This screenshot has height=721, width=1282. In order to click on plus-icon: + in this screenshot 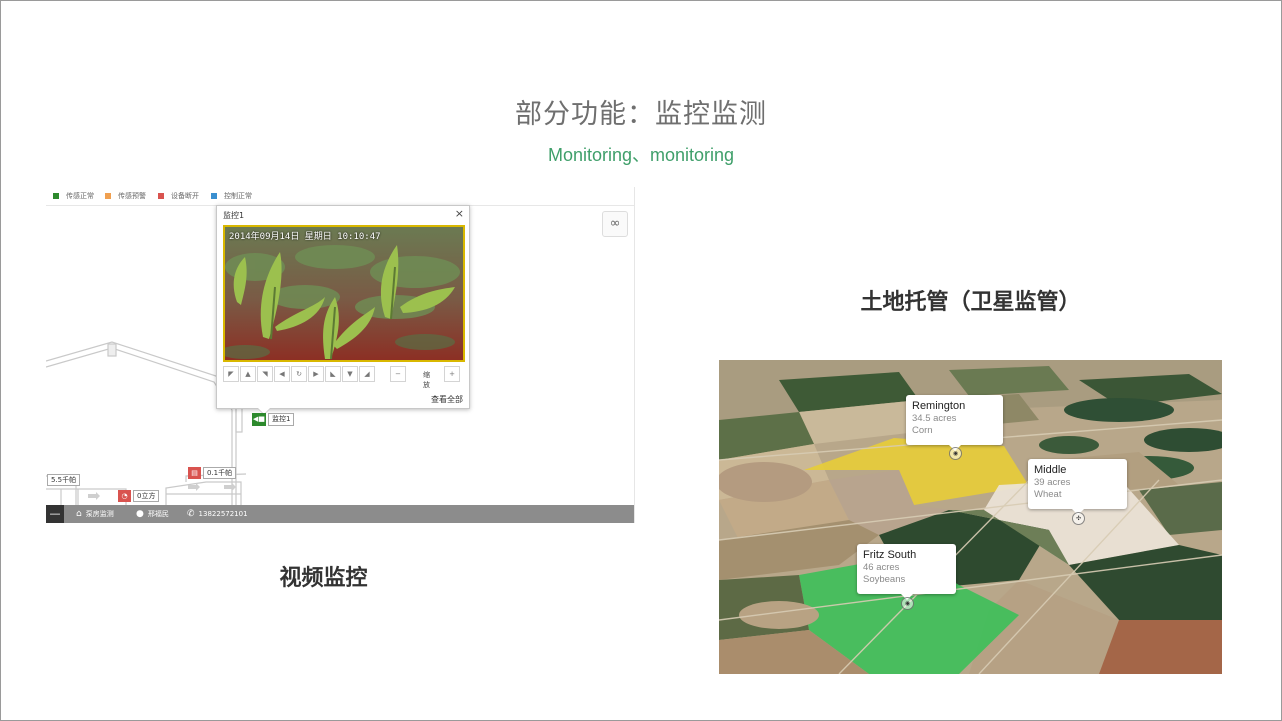, I will do `click(452, 374)`.